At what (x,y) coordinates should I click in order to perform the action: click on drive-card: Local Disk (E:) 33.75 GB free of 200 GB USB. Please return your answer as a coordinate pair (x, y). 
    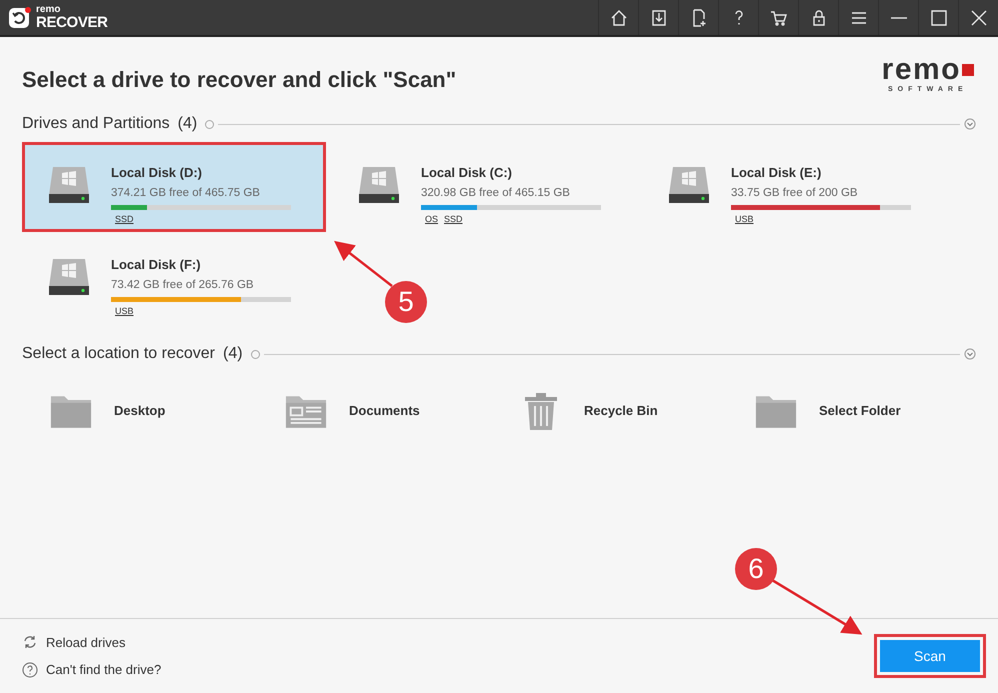
    Looking at the image, I should click on (794, 187).